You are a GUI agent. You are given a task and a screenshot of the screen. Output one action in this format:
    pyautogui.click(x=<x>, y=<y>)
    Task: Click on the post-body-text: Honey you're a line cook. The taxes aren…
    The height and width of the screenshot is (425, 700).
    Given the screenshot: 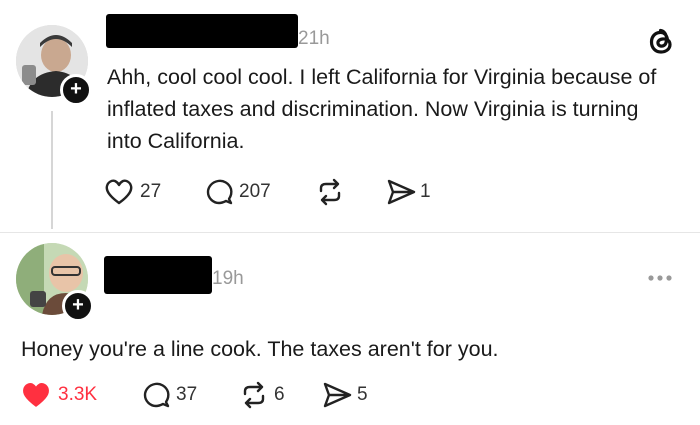 What is the action you would take?
    pyautogui.click(x=260, y=349)
    